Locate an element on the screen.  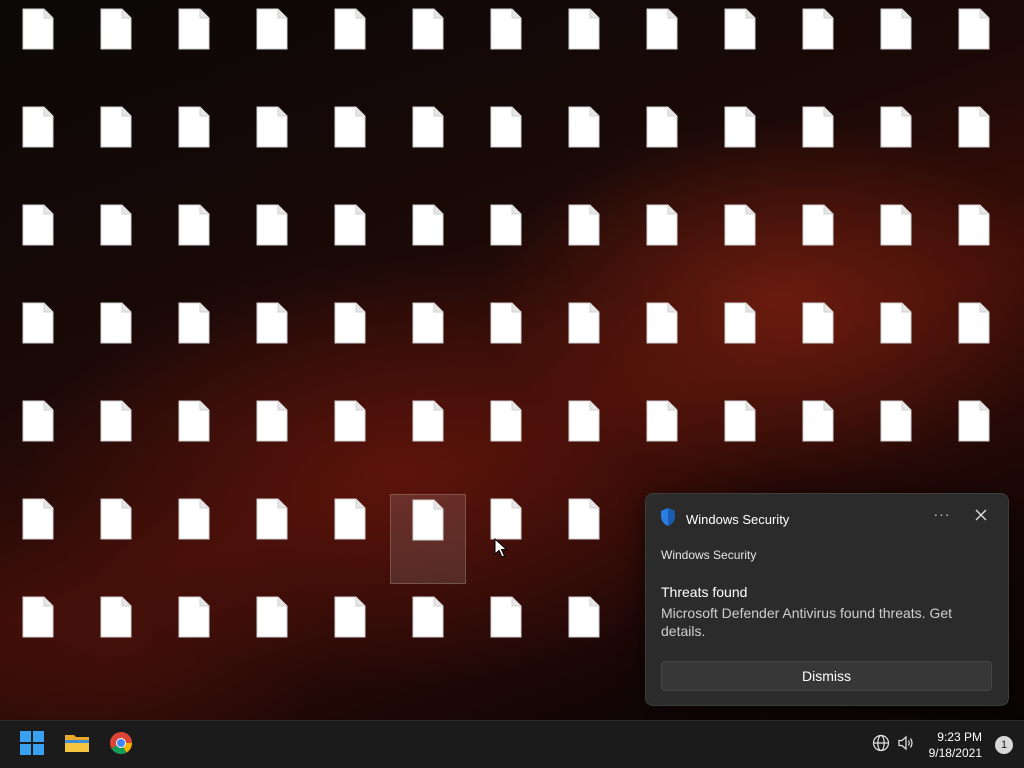
notification-count-badge: 1 is located at coordinates (1004, 745).